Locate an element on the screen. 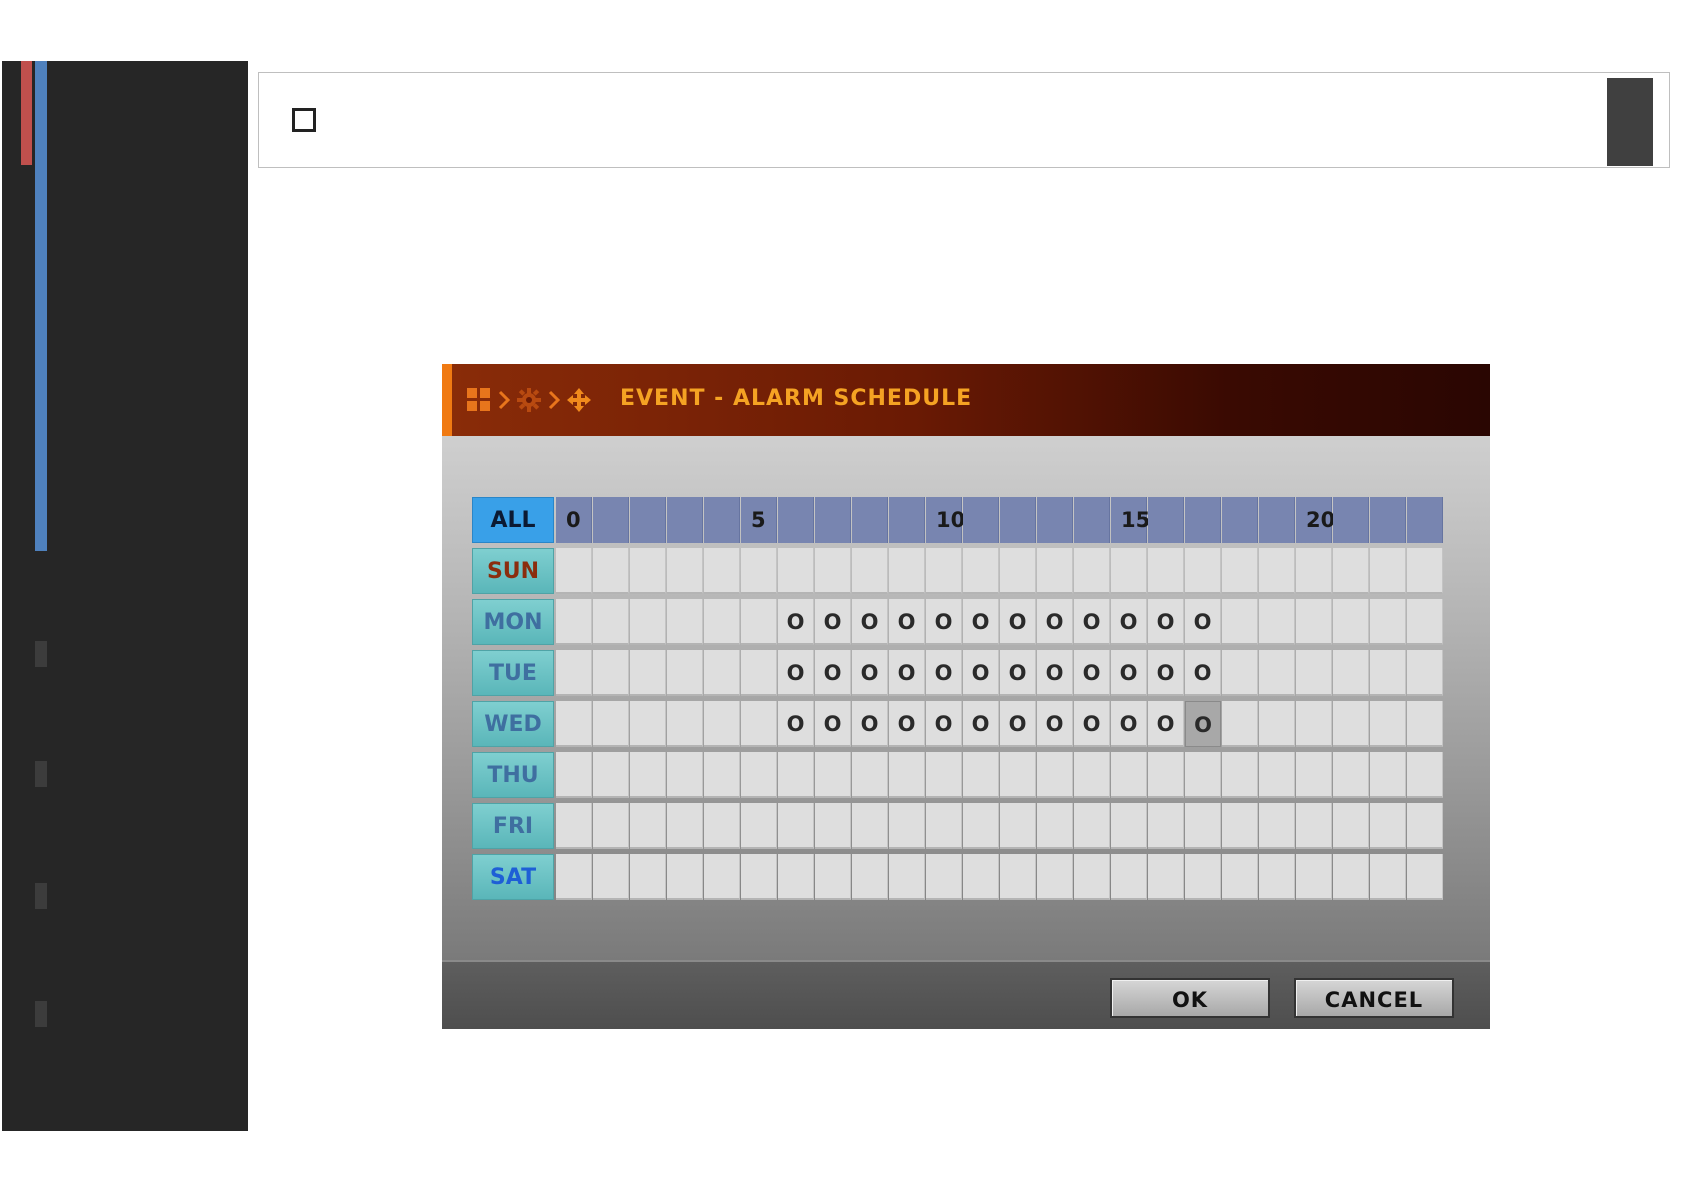  gear-icon is located at coordinates (529, 400).